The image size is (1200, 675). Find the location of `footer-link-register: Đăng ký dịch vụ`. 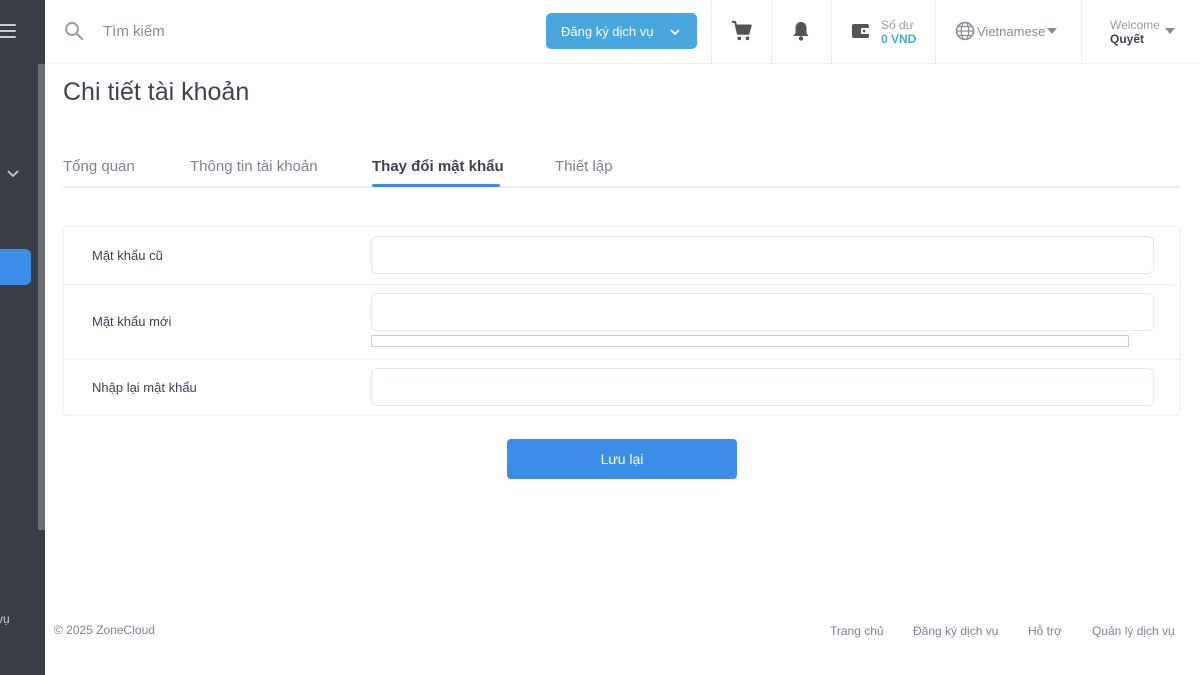

footer-link-register: Đăng ký dịch vụ is located at coordinates (955, 631).